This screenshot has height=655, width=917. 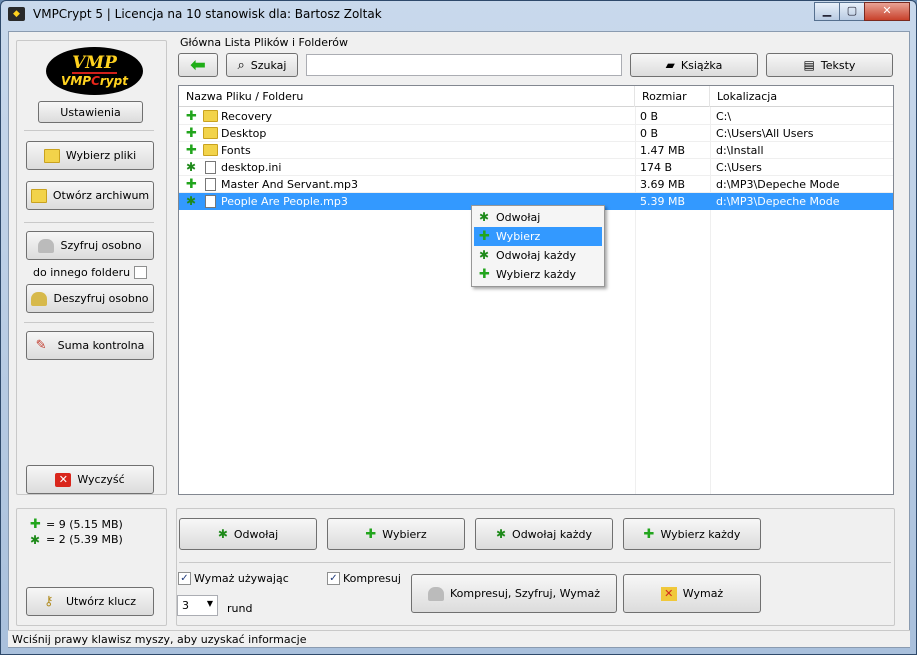 I want to click on wipe-using-label: Wymaż używając, so click(x=241, y=578).